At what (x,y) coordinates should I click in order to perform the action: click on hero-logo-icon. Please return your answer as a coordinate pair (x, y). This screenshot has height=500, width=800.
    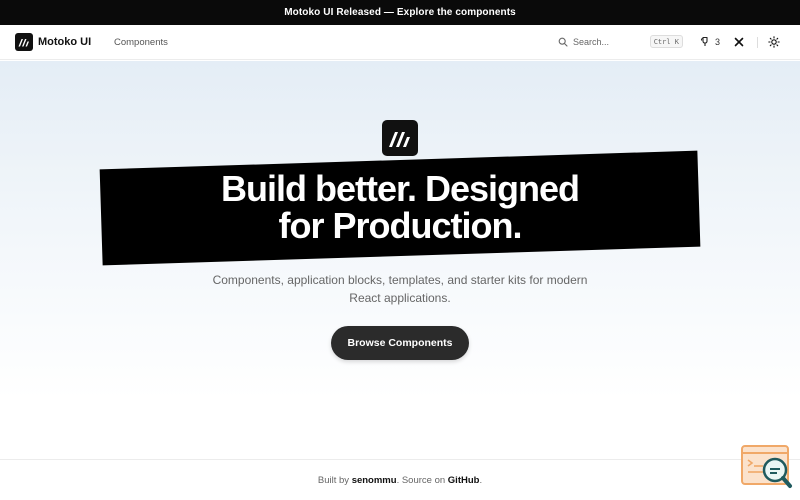
    Looking at the image, I should click on (400, 138).